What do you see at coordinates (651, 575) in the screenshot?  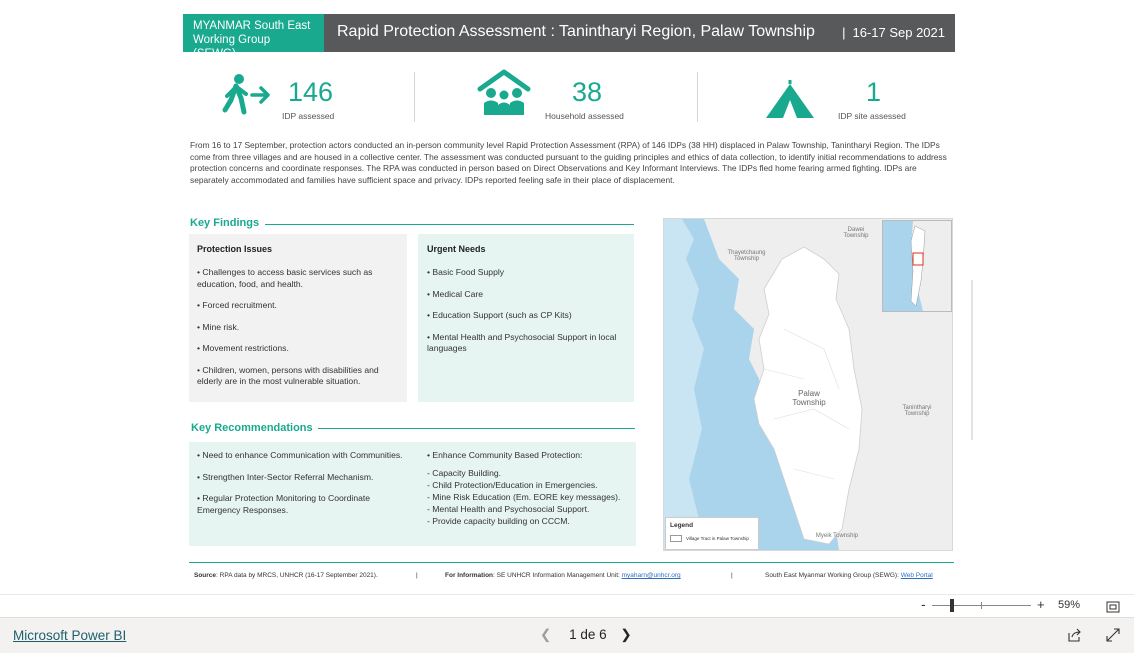 I see `info-email-link: myaharn@unhcr.org` at bounding box center [651, 575].